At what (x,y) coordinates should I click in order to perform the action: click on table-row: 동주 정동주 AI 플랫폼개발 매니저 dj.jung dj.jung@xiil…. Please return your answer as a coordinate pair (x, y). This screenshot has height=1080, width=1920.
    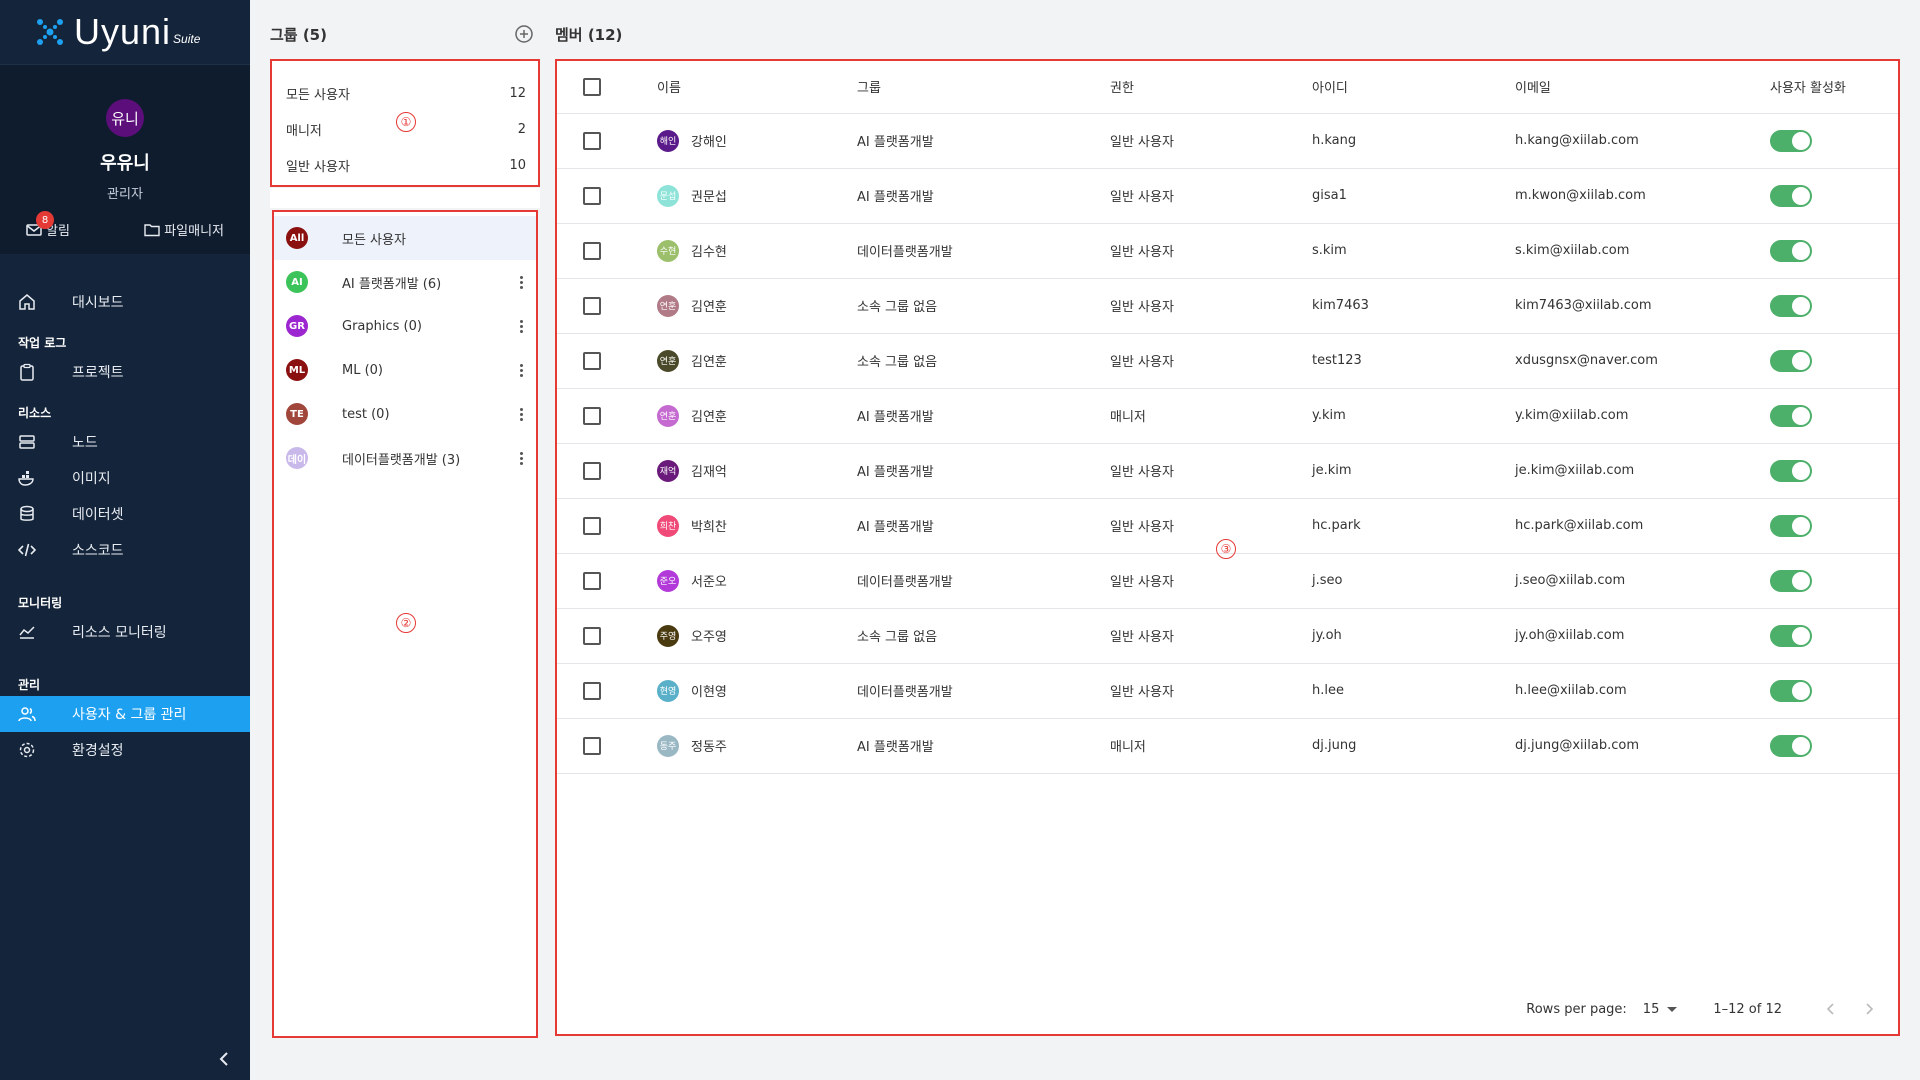
    Looking at the image, I should click on (1227, 746).